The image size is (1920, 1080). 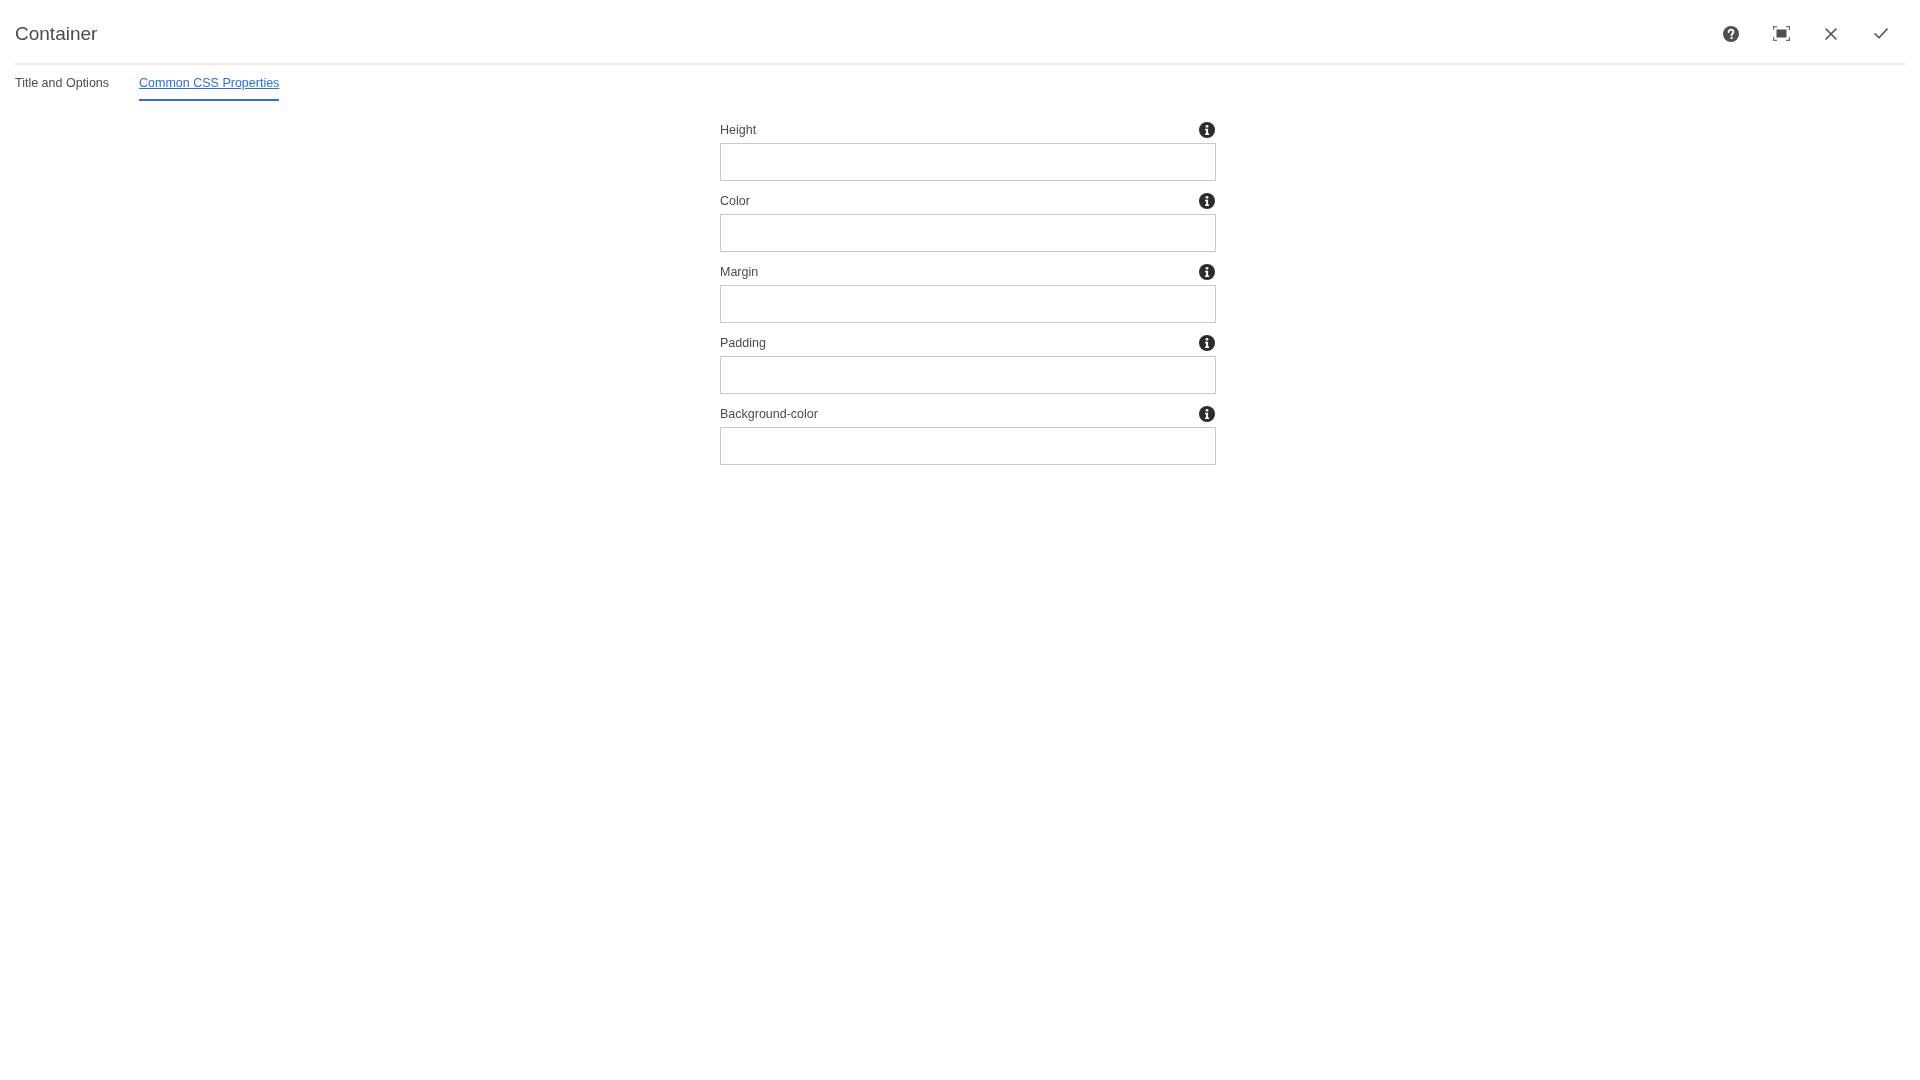 I want to click on field-label: Padding, so click(x=743, y=343).